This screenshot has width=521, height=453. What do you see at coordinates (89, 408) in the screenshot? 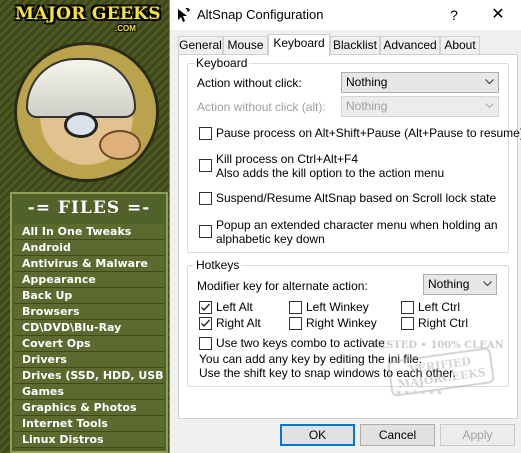
I see `category-link: Graphics & Photos` at bounding box center [89, 408].